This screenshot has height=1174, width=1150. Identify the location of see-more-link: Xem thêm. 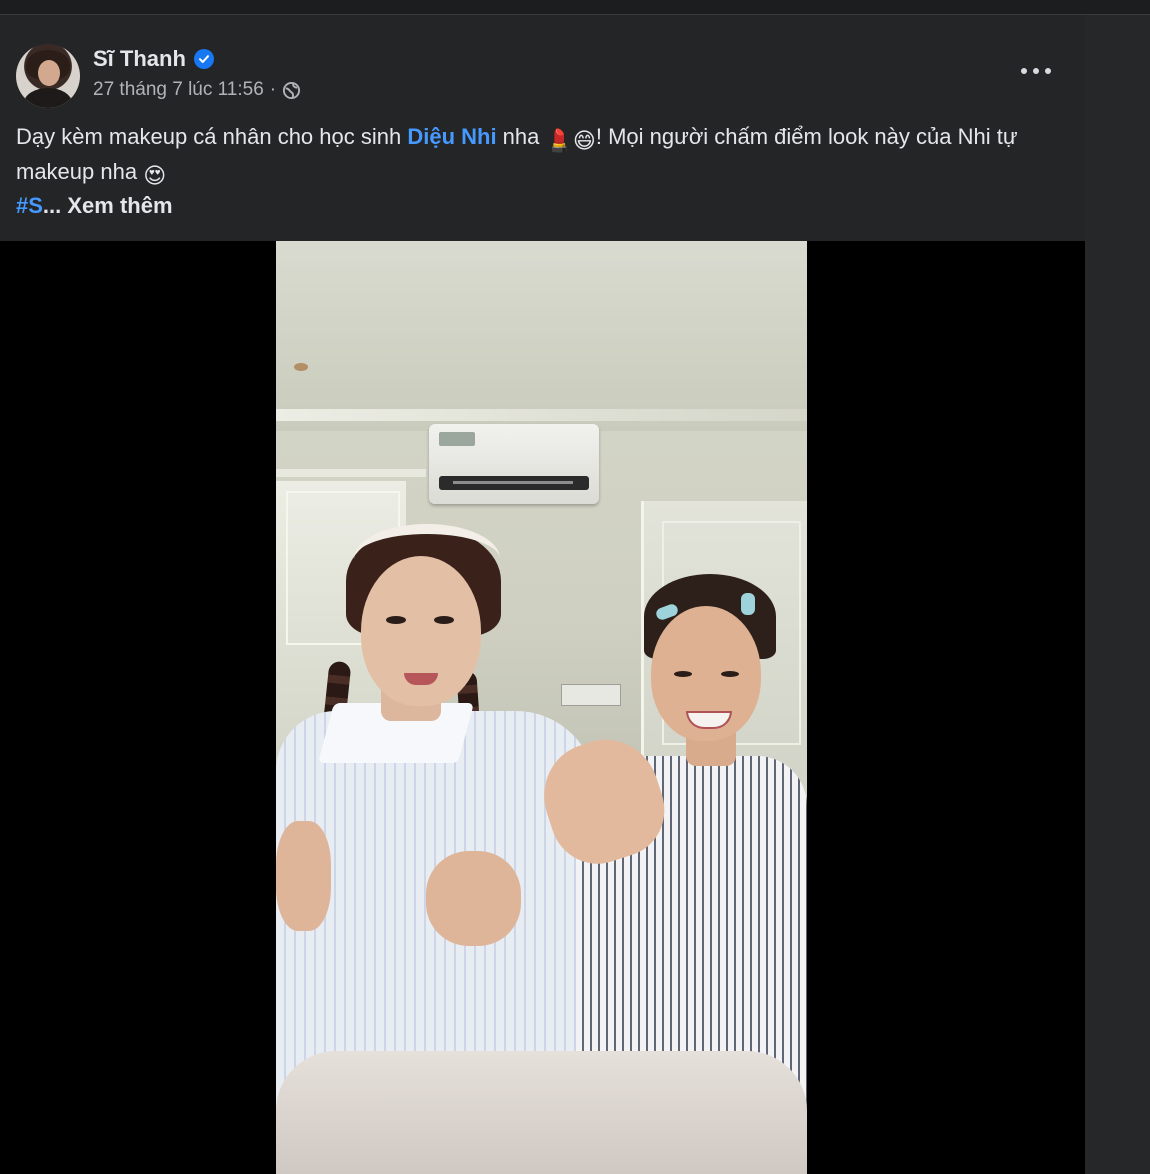
(119, 205).